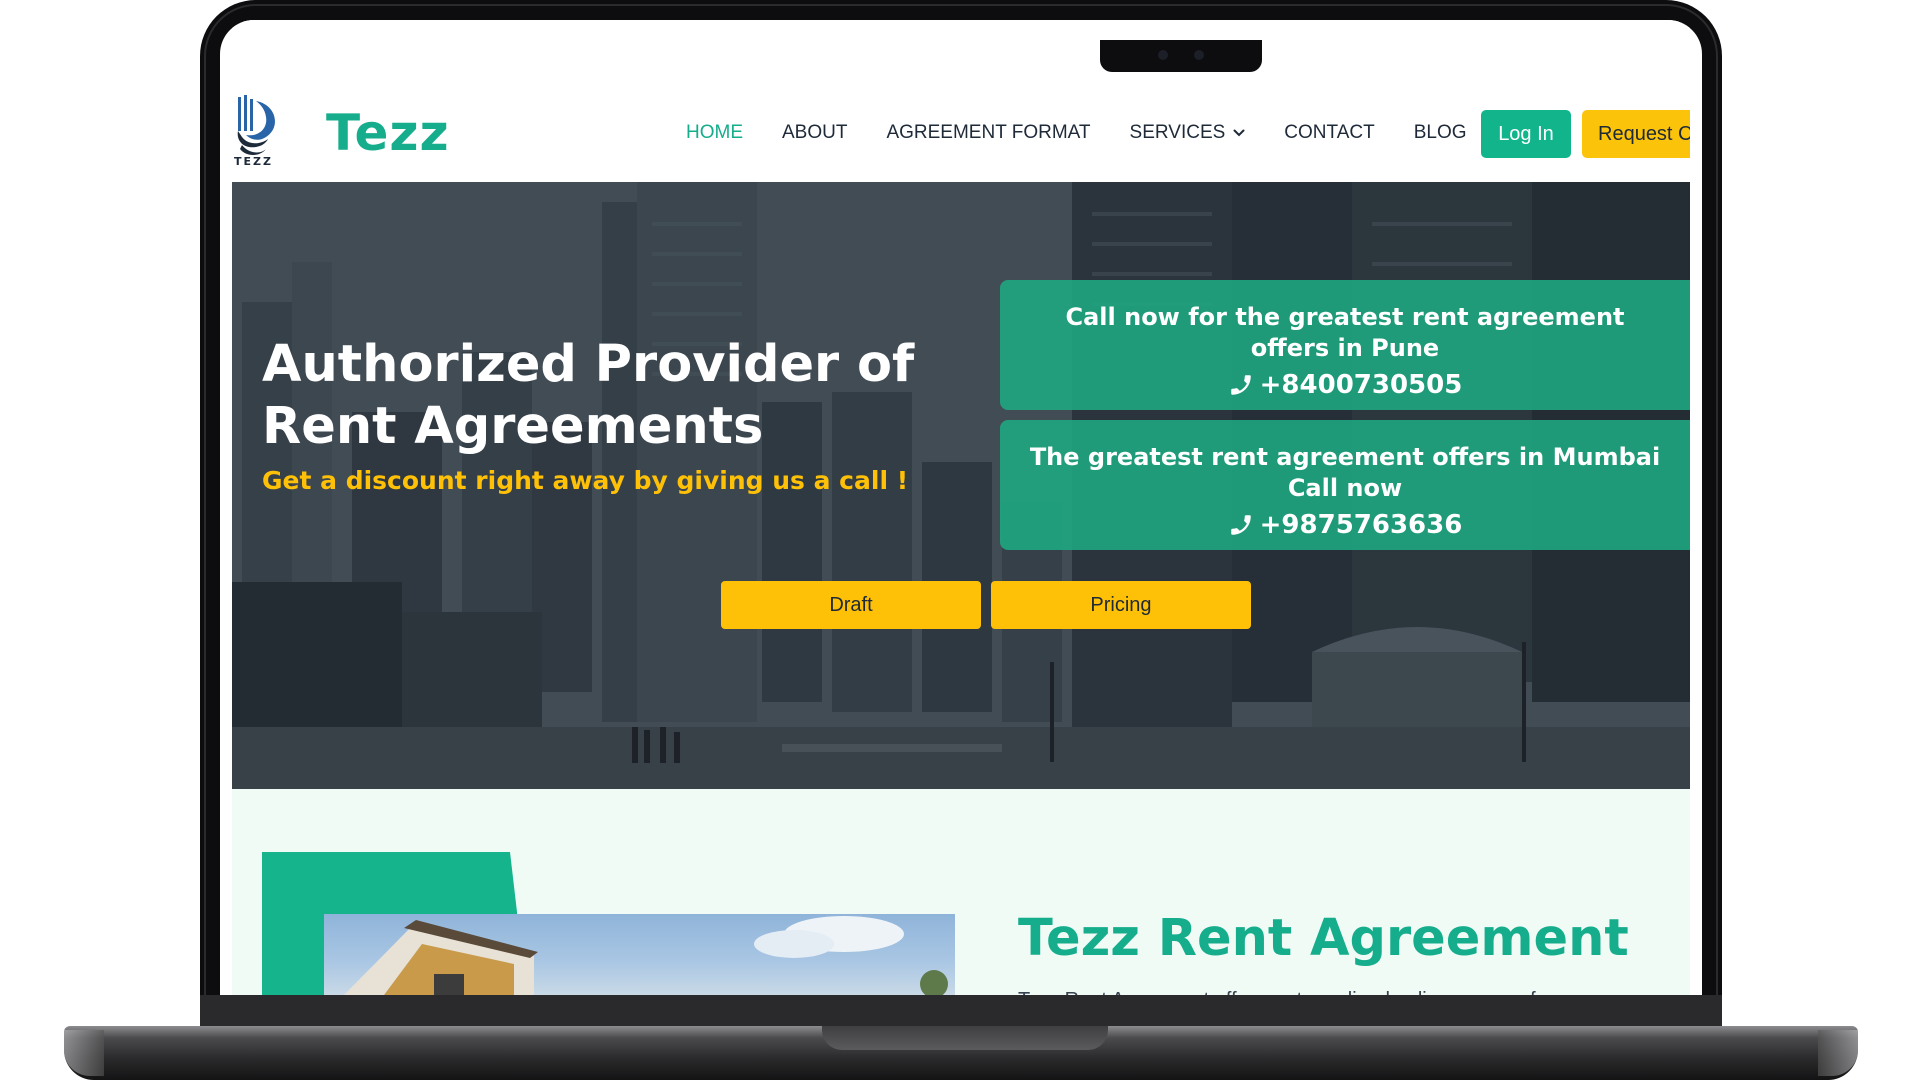 Image resolution: width=1920 pixels, height=1080 pixels. I want to click on house-image, so click(646, 955).